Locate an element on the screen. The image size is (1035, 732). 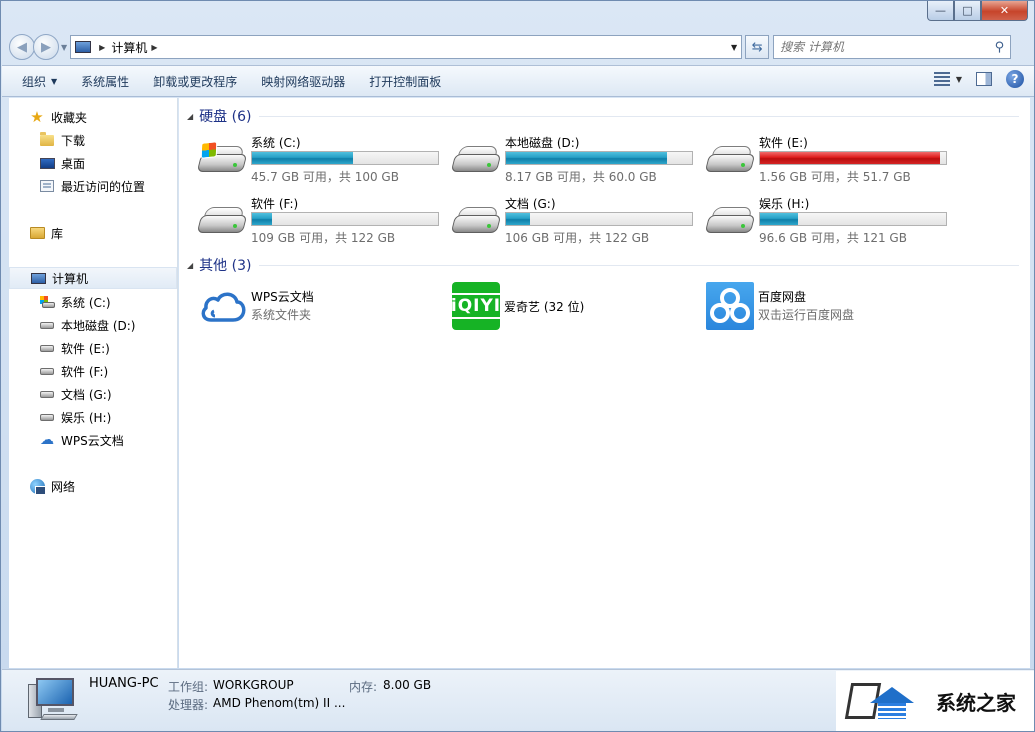
system-hard-drive-icon is located at coordinates (222, 160).